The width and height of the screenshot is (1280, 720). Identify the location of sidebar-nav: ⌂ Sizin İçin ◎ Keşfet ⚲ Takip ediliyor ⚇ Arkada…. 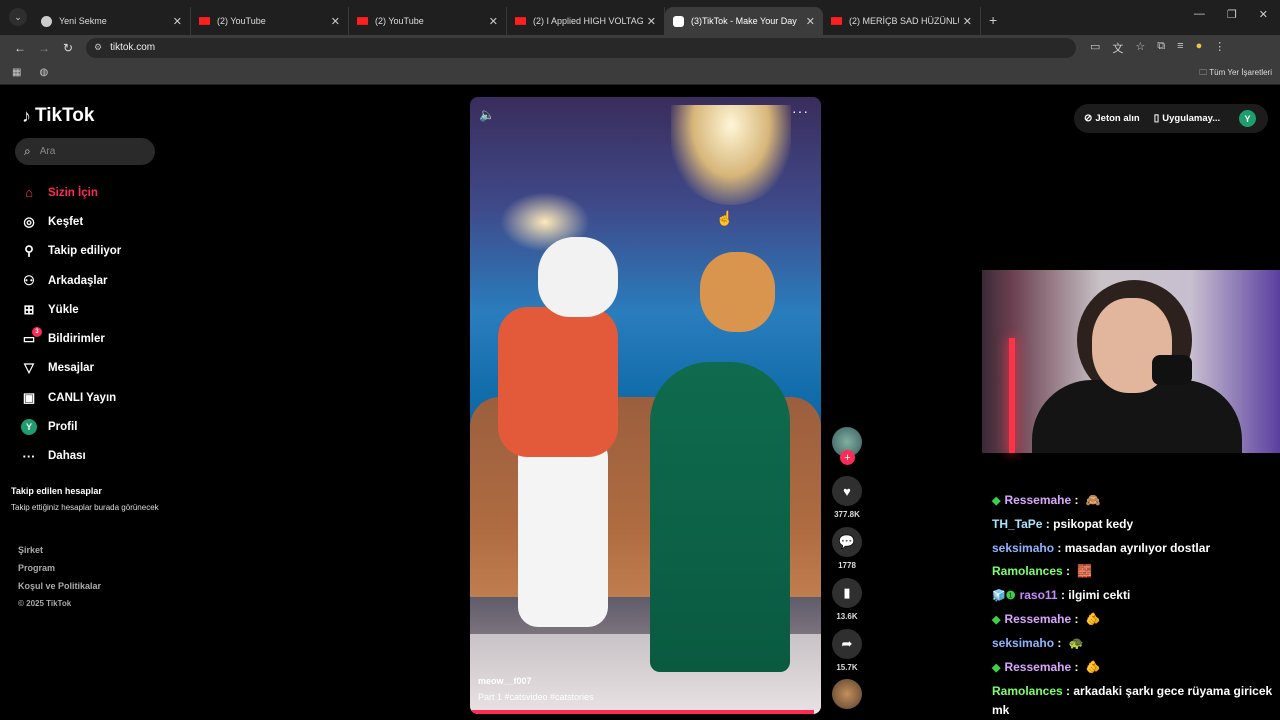
(70, 324).